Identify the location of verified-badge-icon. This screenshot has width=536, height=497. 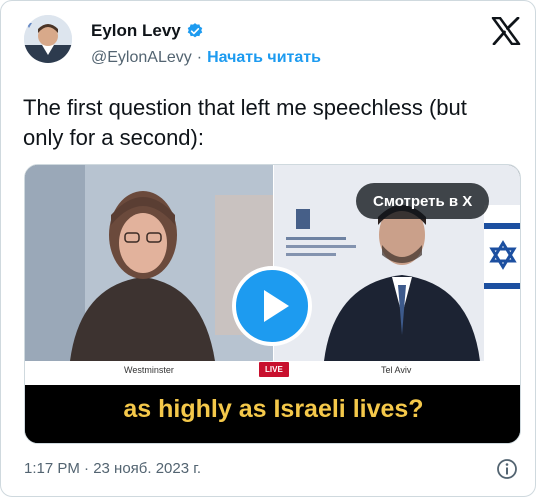
(195, 31).